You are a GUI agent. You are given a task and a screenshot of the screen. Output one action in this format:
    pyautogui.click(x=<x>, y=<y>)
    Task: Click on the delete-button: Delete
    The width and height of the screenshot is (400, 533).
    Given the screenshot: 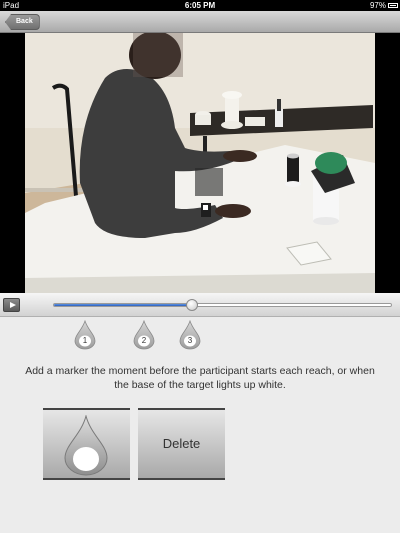 What is the action you would take?
    pyautogui.click(x=181, y=444)
    